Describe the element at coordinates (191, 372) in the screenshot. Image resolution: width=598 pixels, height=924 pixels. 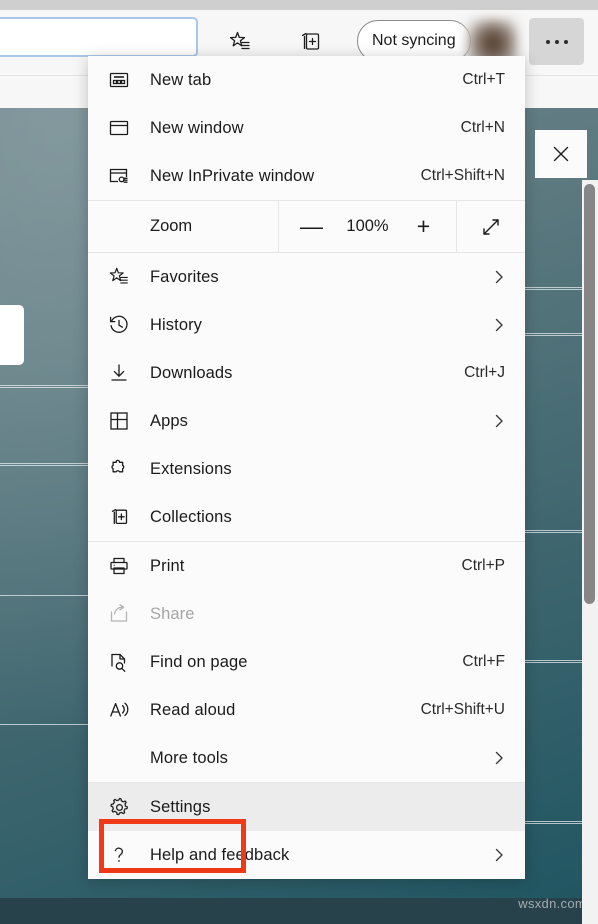
I see `menu-item-label: Downloads` at that location.